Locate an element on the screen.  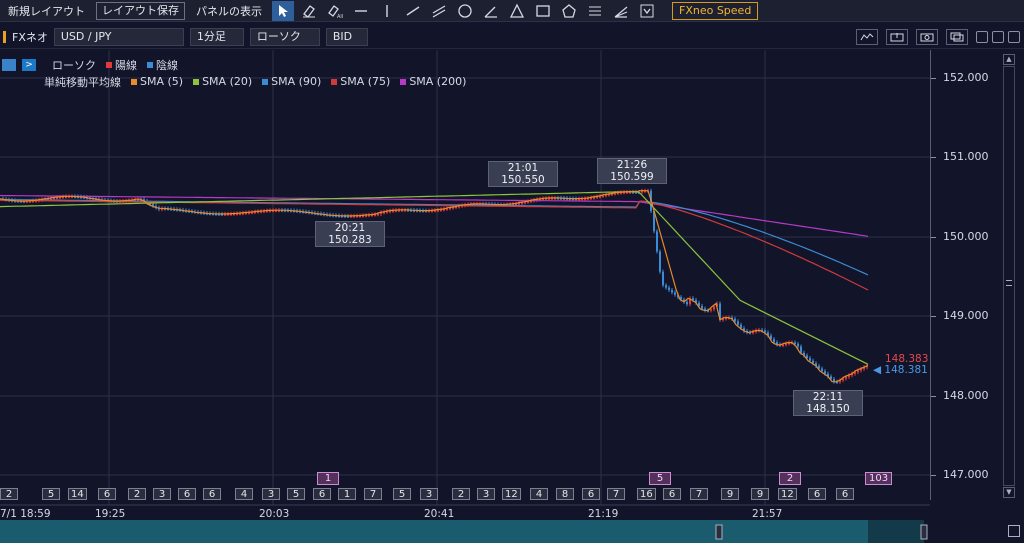
close-icon is located at coordinates (1014, 37).